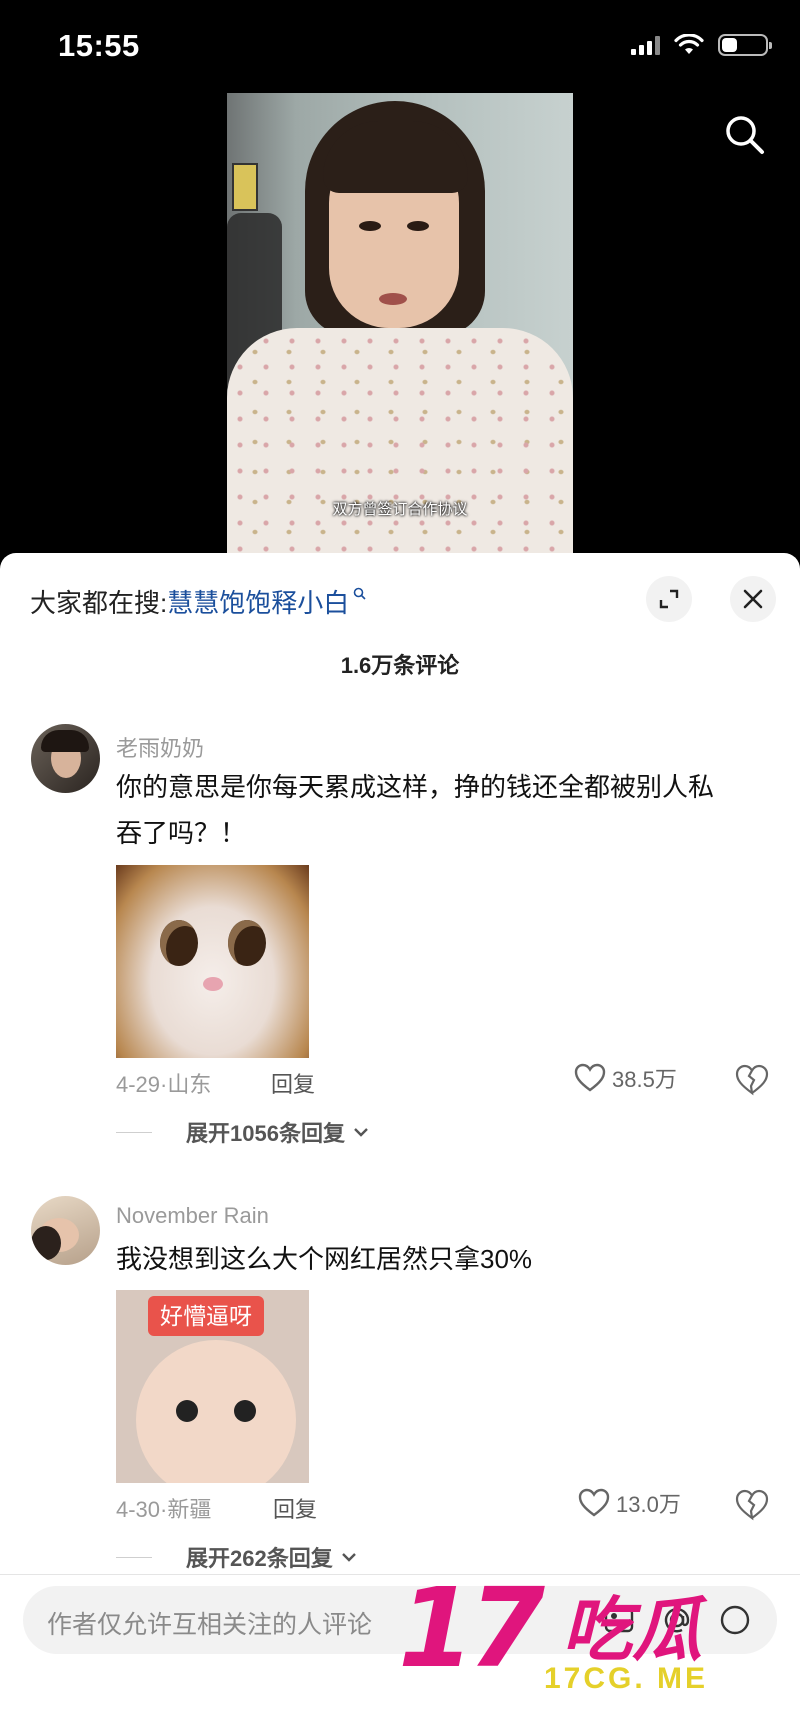 The height and width of the screenshot is (1731, 800). What do you see at coordinates (689, 44) in the screenshot?
I see `wifi-icon` at bounding box center [689, 44].